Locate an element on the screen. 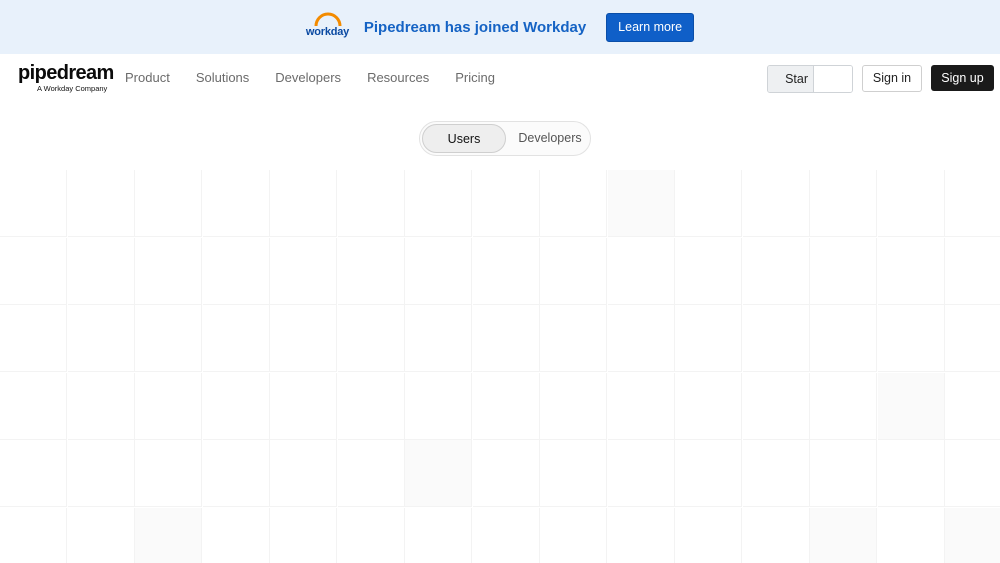  nav-item-solutions: Solutions is located at coordinates (222, 77).